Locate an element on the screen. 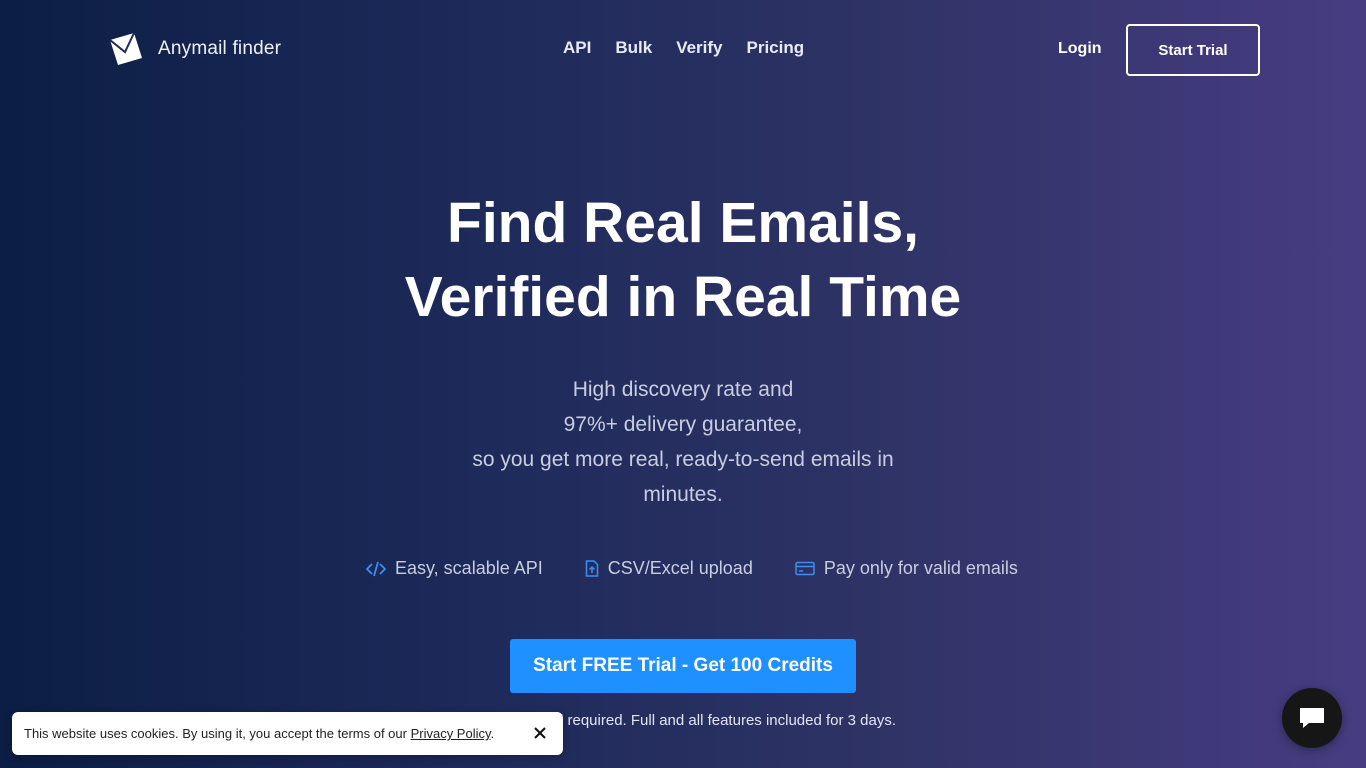 The image size is (1366, 768). hero-subtitle-line: 97%+ delivery guarantee, is located at coordinates (683, 424).